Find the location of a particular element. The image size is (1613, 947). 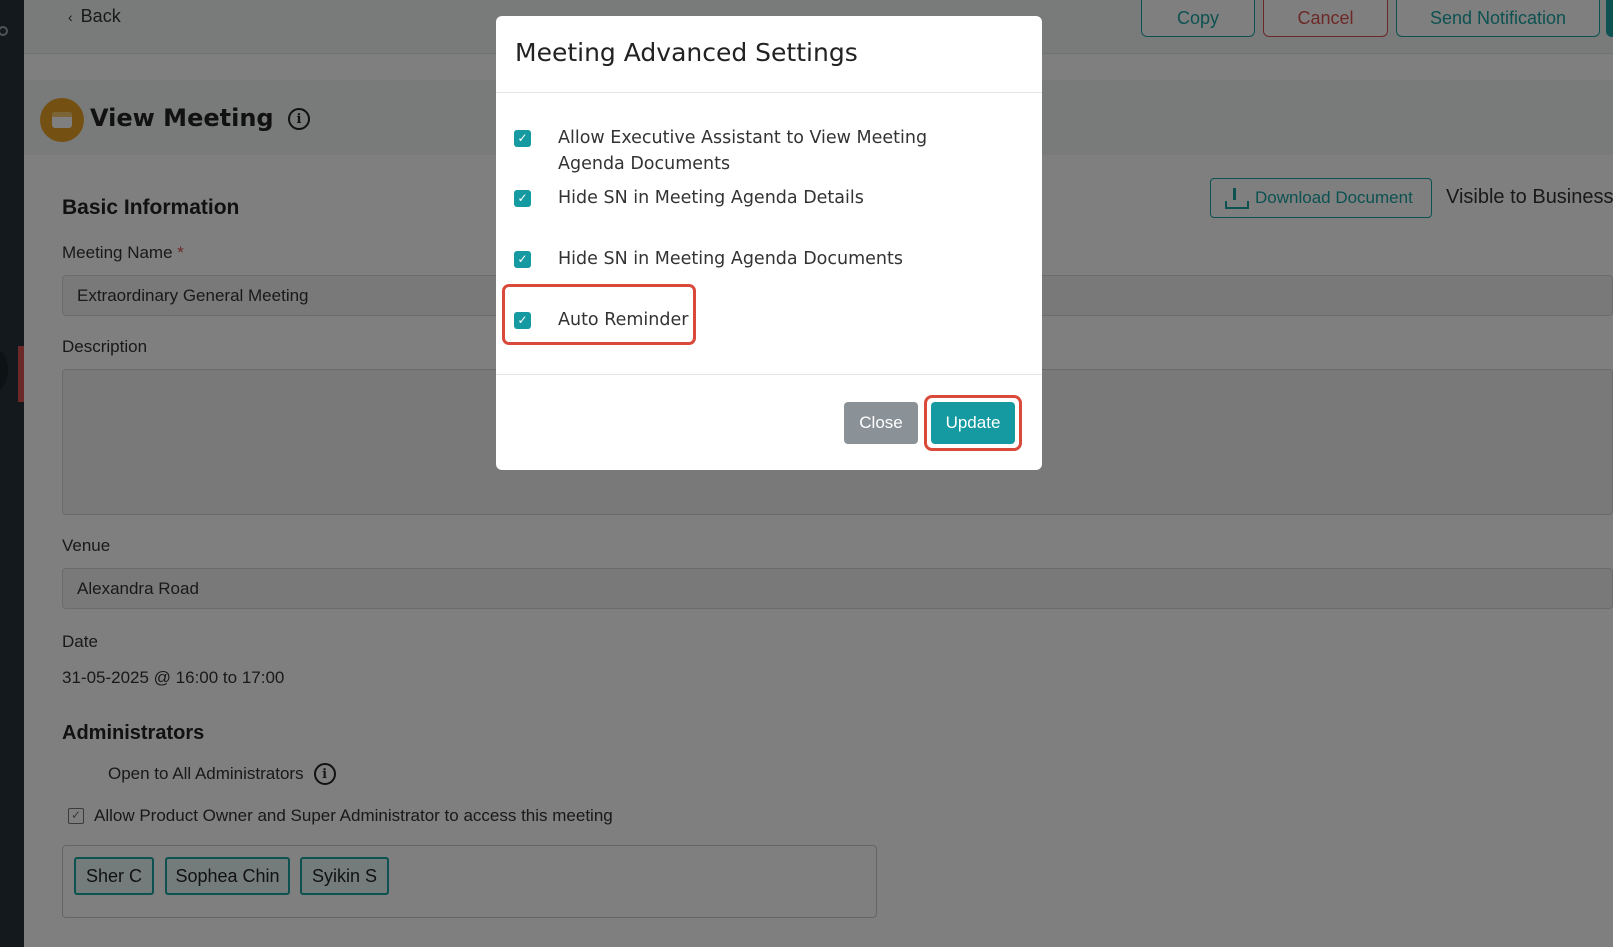

option-label: Hide SN in Meeting Agenda Documents is located at coordinates (730, 259).